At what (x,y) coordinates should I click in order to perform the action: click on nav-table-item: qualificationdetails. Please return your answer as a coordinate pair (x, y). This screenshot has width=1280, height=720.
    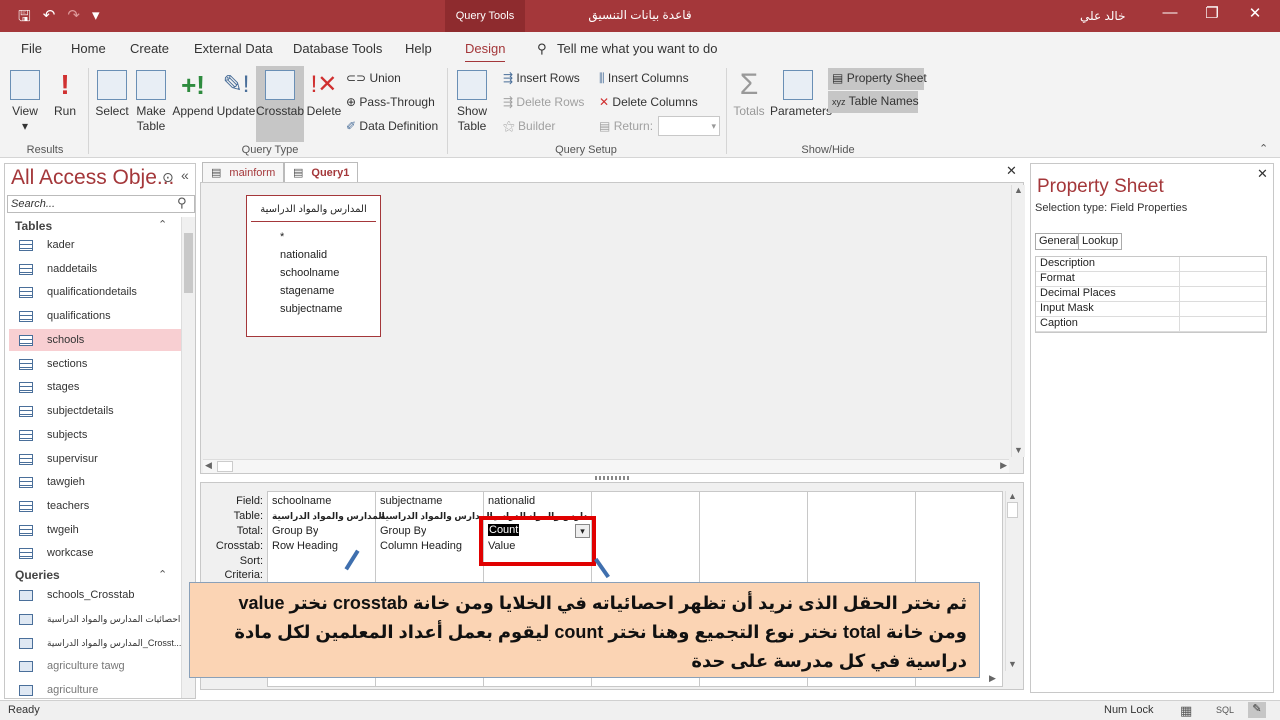
    Looking at the image, I should click on (96, 292).